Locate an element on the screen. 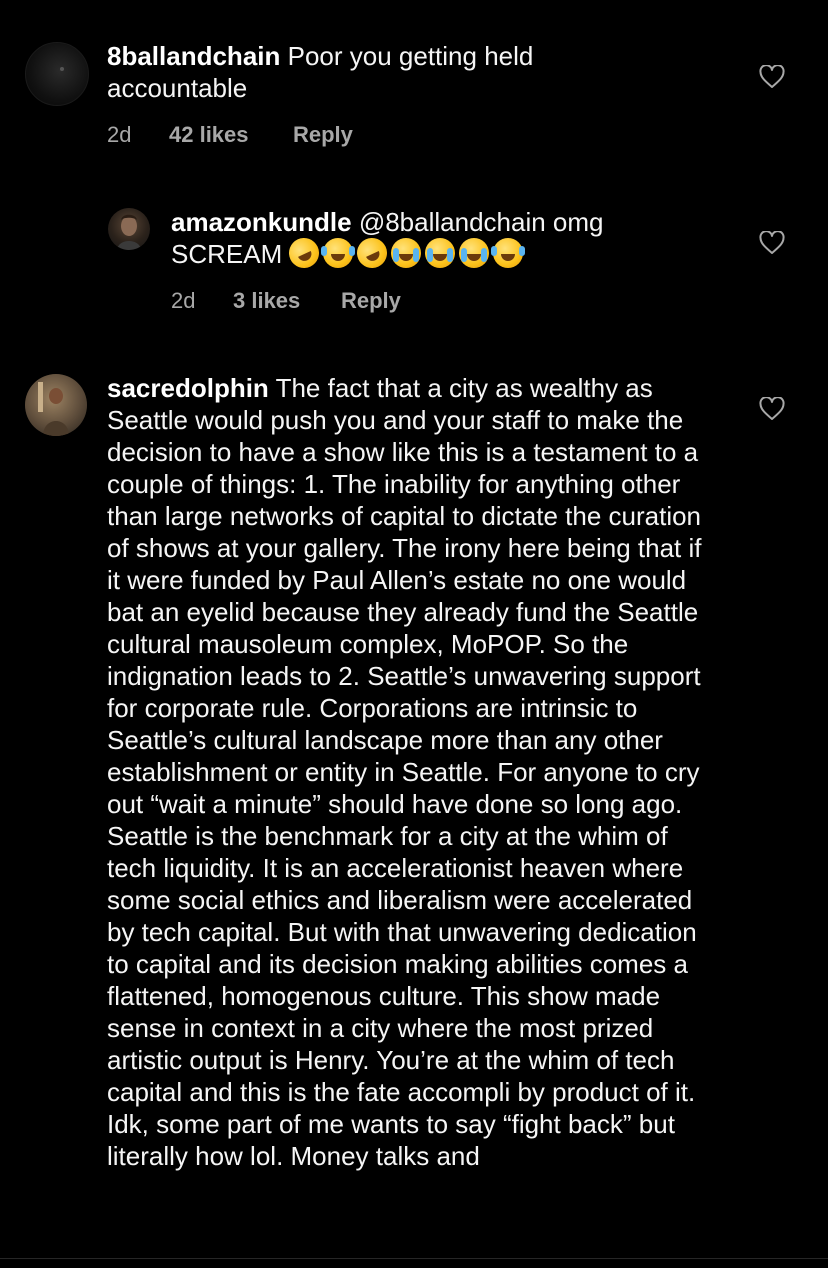 The image size is (828, 1268). comment-text: amazonkundle @8ballandchain omg SCREAM is located at coordinates (421, 239).